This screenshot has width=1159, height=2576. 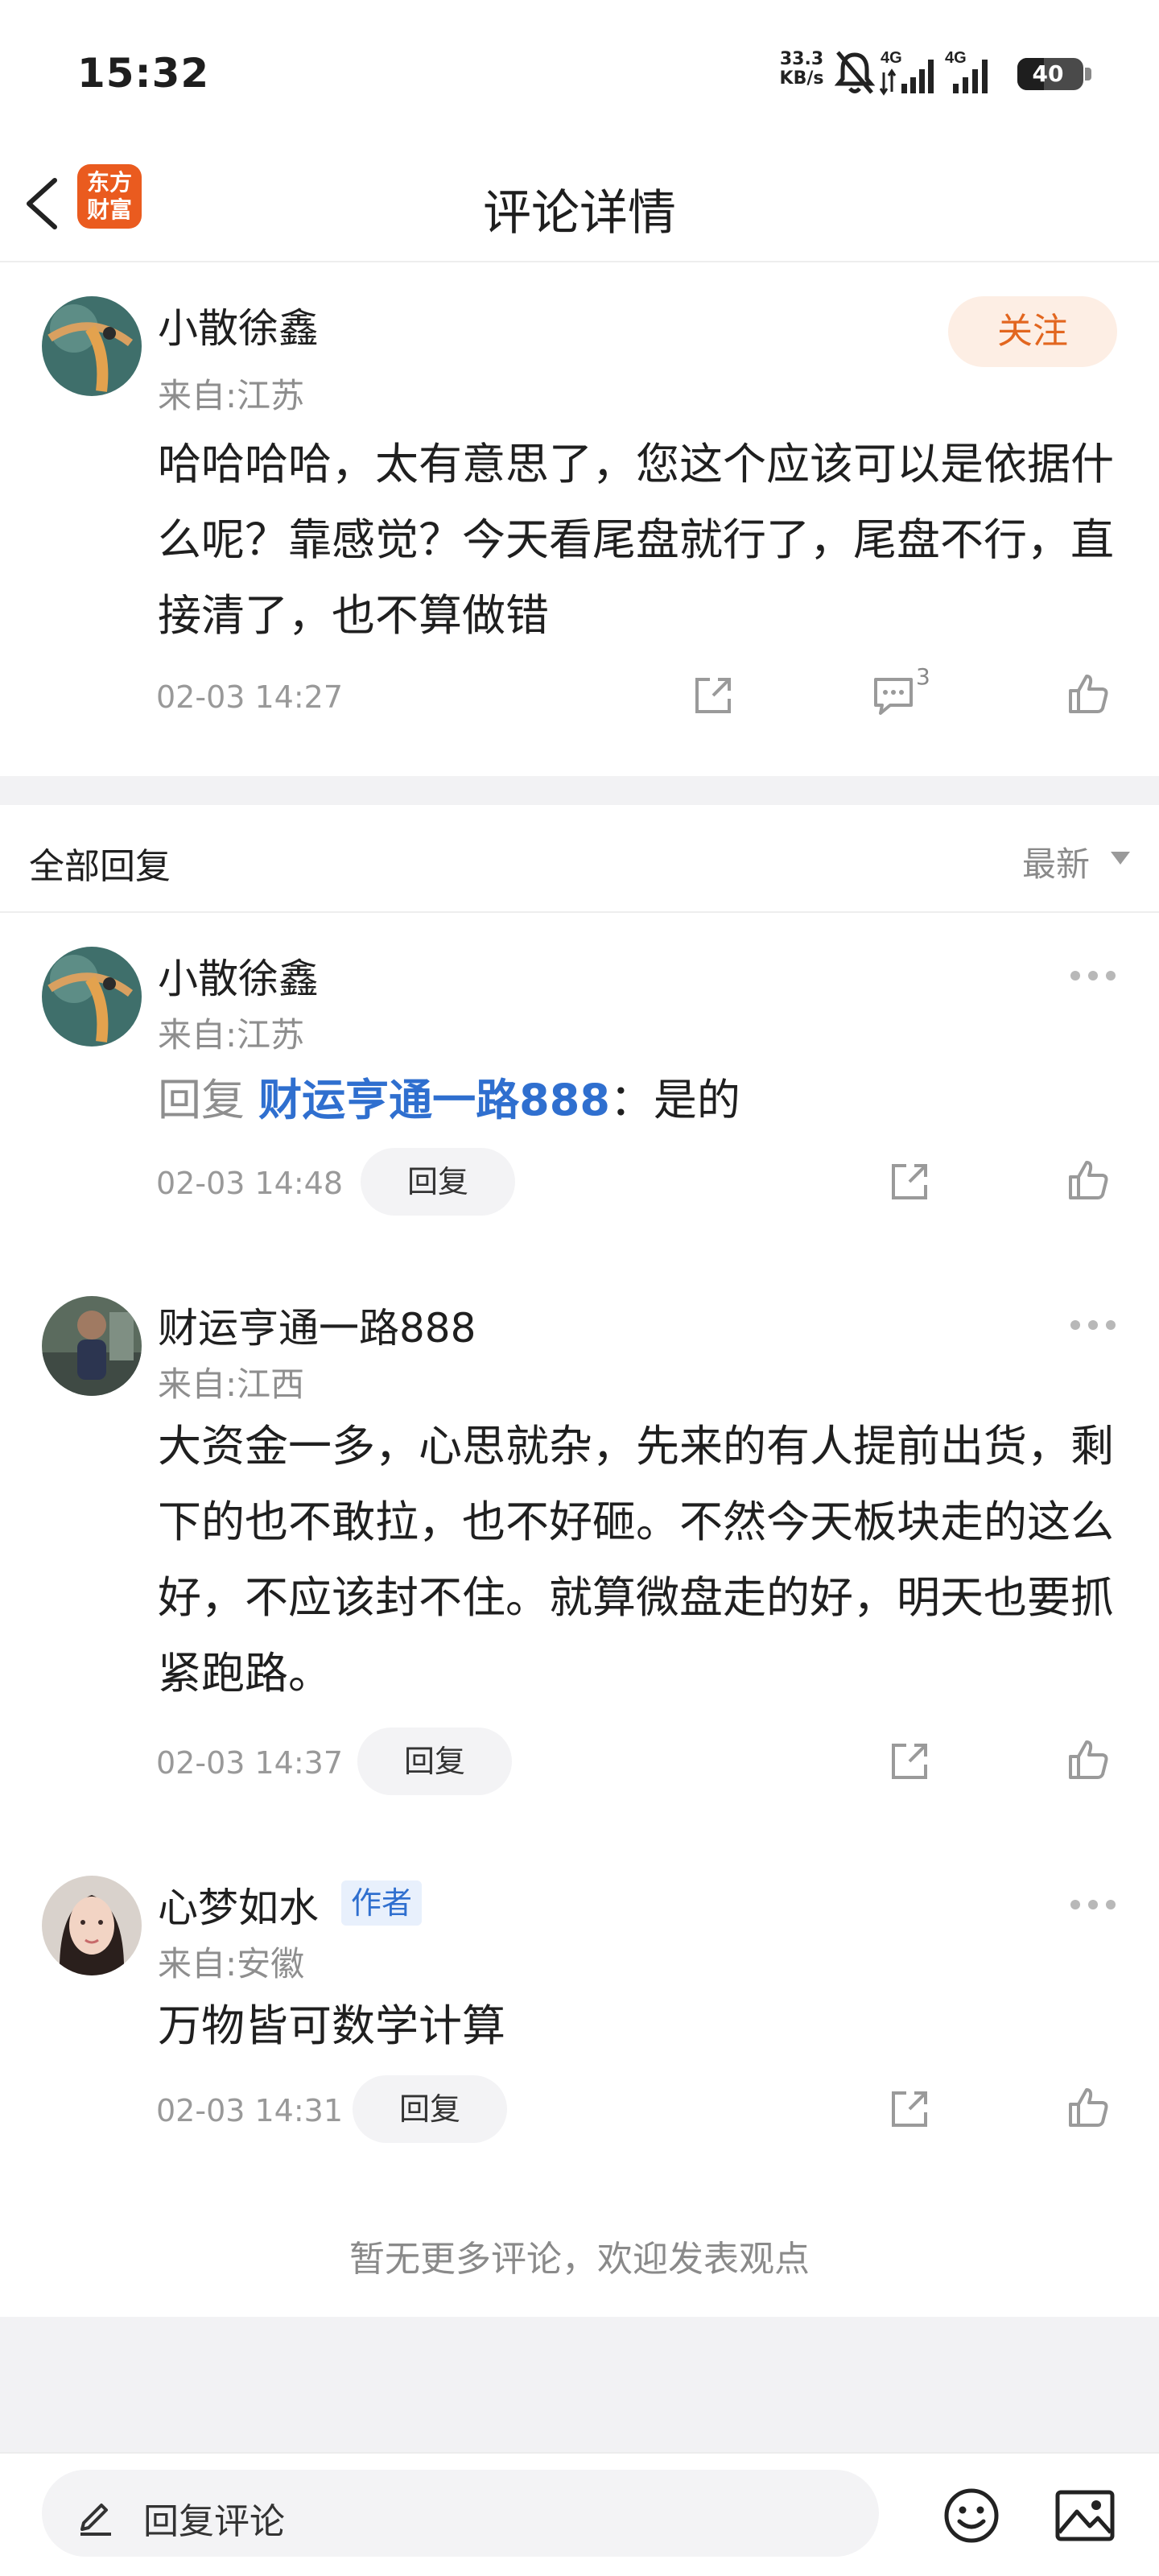 What do you see at coordinates (891, 58) in the screenshot?
I see `signal1-label: 4G` at bounding box center [891, 58].